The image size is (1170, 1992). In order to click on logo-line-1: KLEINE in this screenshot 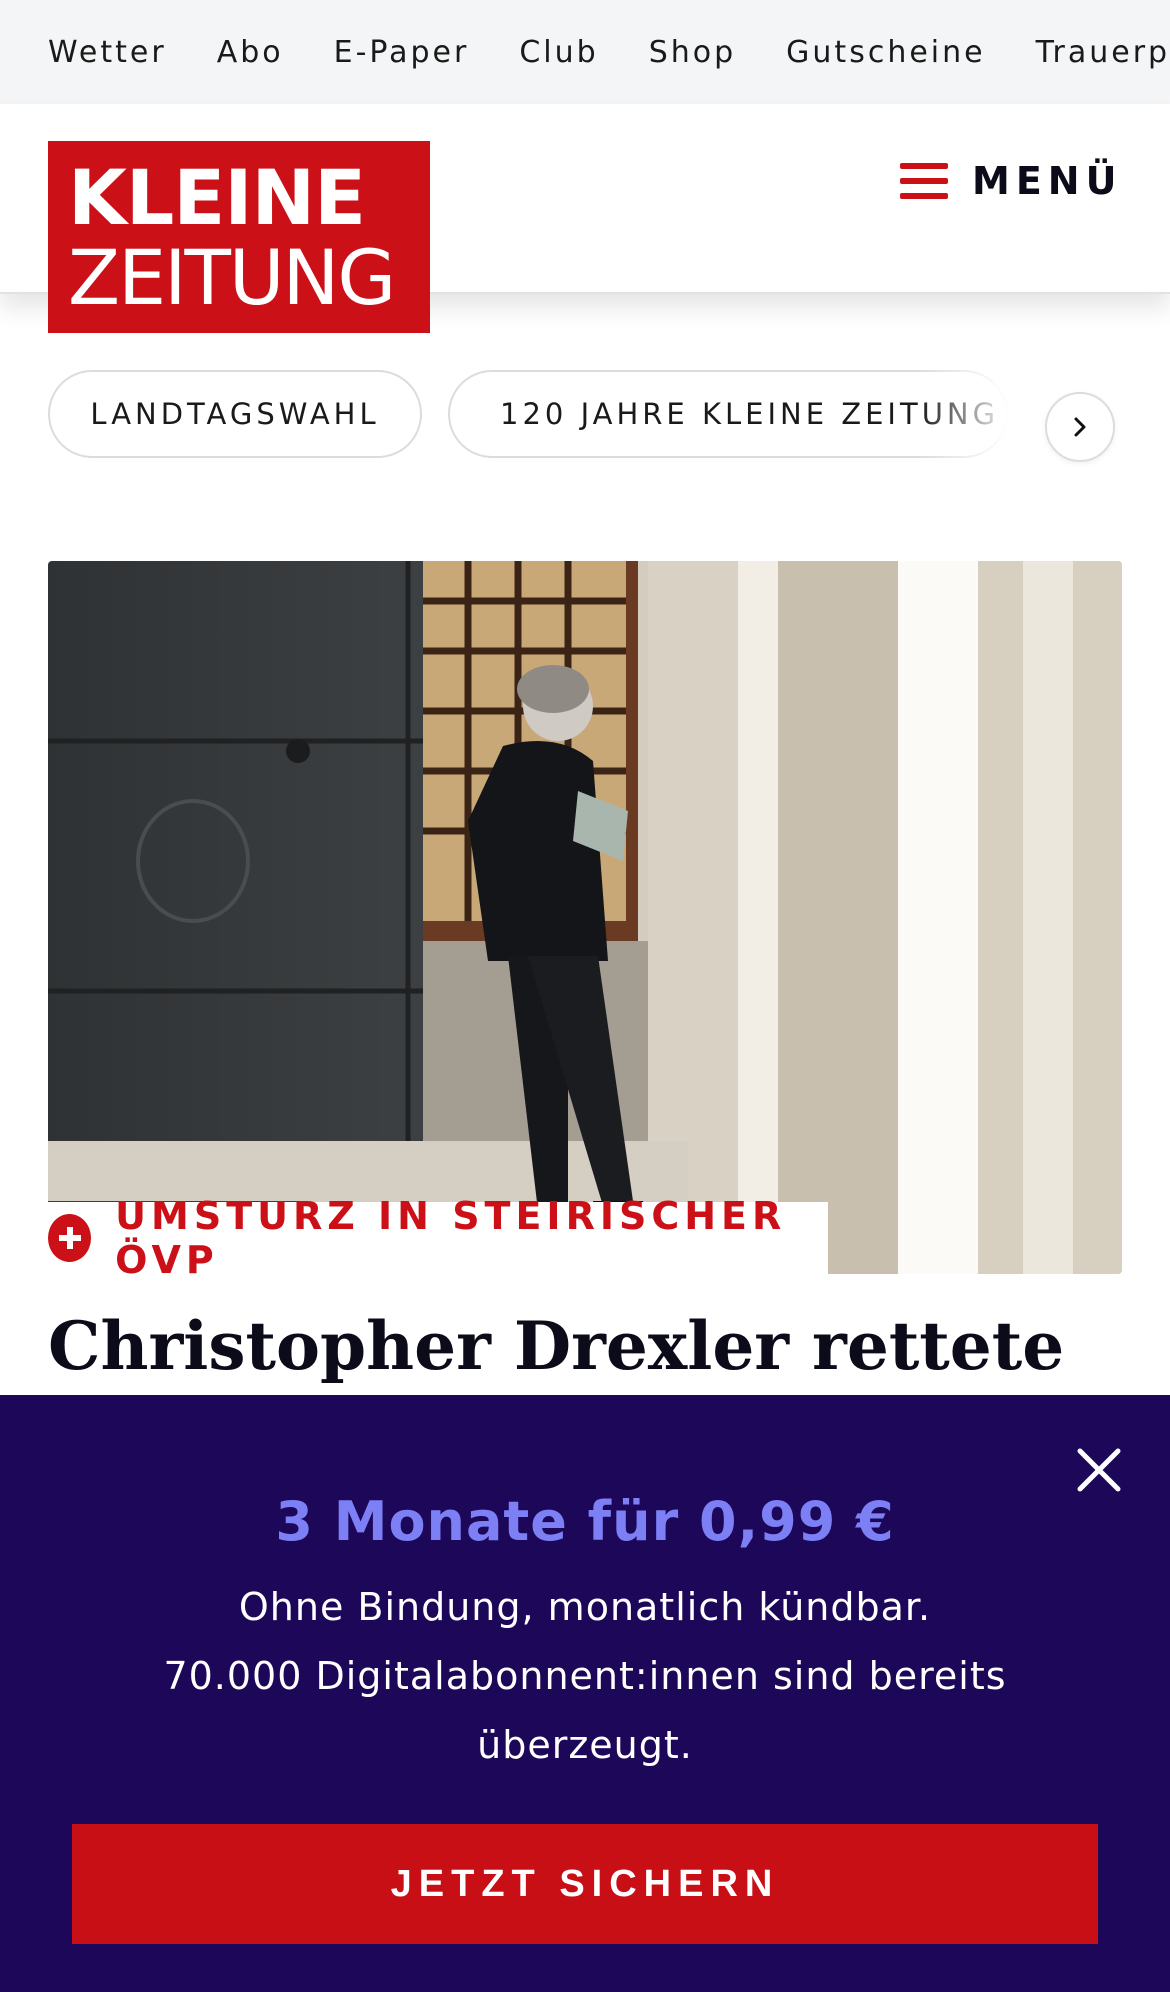, I will do `click(217, 197)`.